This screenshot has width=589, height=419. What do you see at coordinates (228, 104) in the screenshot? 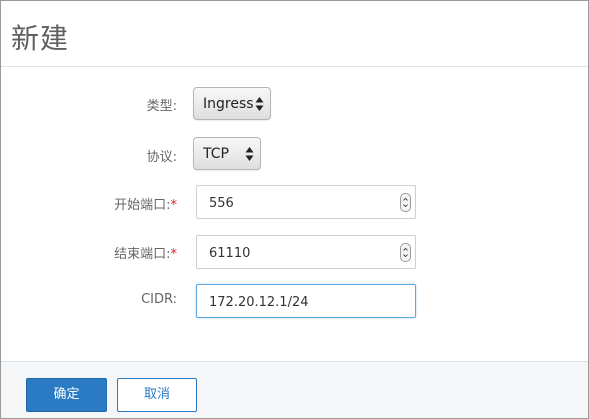
I see `type-select-value: Ingress` at bounding box center [228, 104].